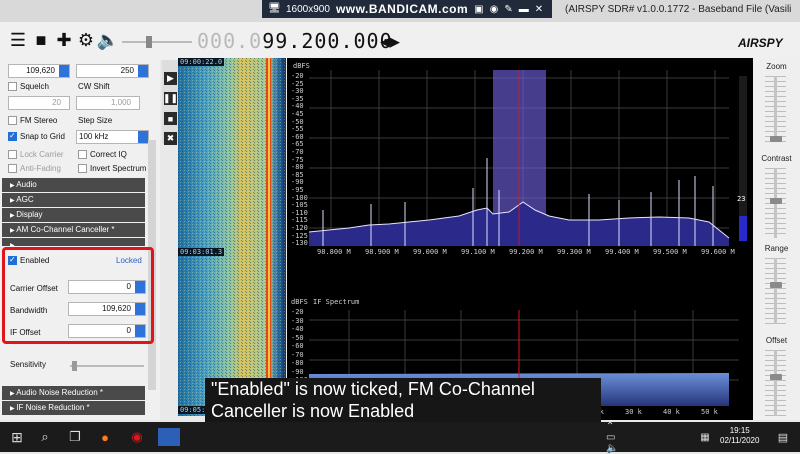 The height and width of the screenshot is (454, 800). What do you see at coordinates (112, 71) in the screenshot?
I see `step-top-field: 250` at bounding box center [112, 71].